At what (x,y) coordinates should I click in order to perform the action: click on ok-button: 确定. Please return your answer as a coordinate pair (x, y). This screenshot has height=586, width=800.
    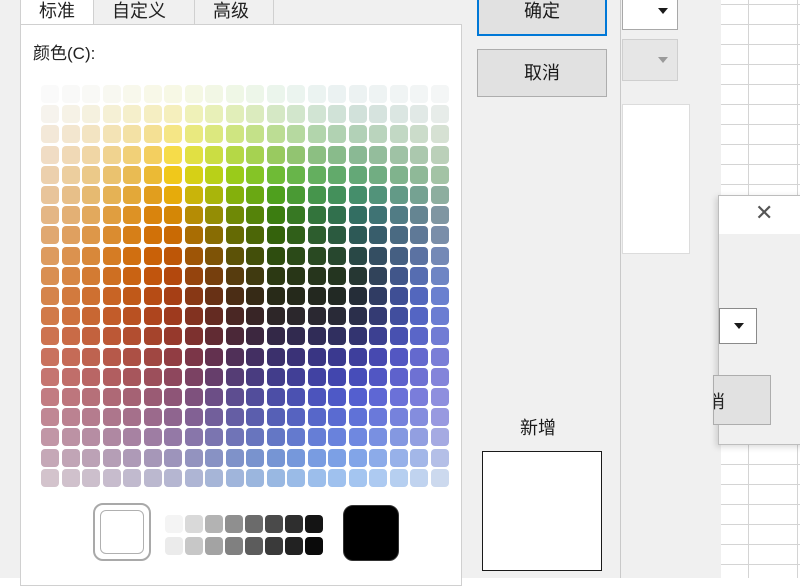
    Looking at the image, I should click on (542, 18).